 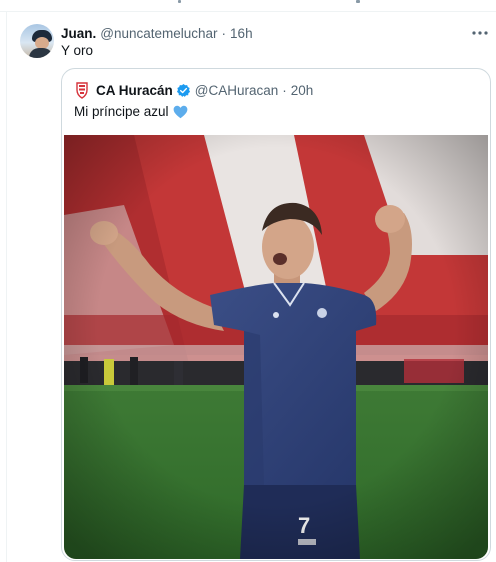 What do you see at coordinates (193, 90) in the screenshot?
I see `quoted-tweet-header: CA Huracán @CAHuracan · 20h` at bounding box center [193, 90].